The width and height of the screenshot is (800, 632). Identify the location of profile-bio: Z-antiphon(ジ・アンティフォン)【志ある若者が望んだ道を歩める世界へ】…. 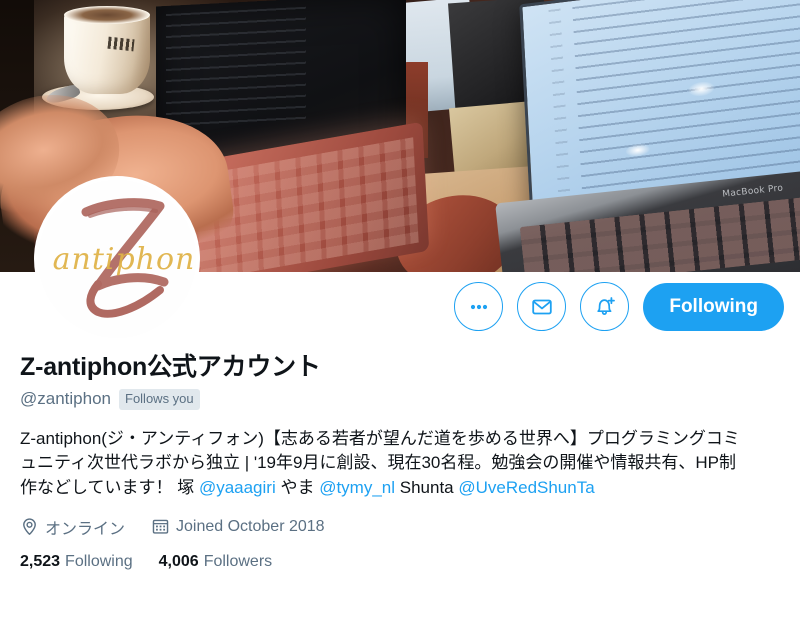
(385, 464).